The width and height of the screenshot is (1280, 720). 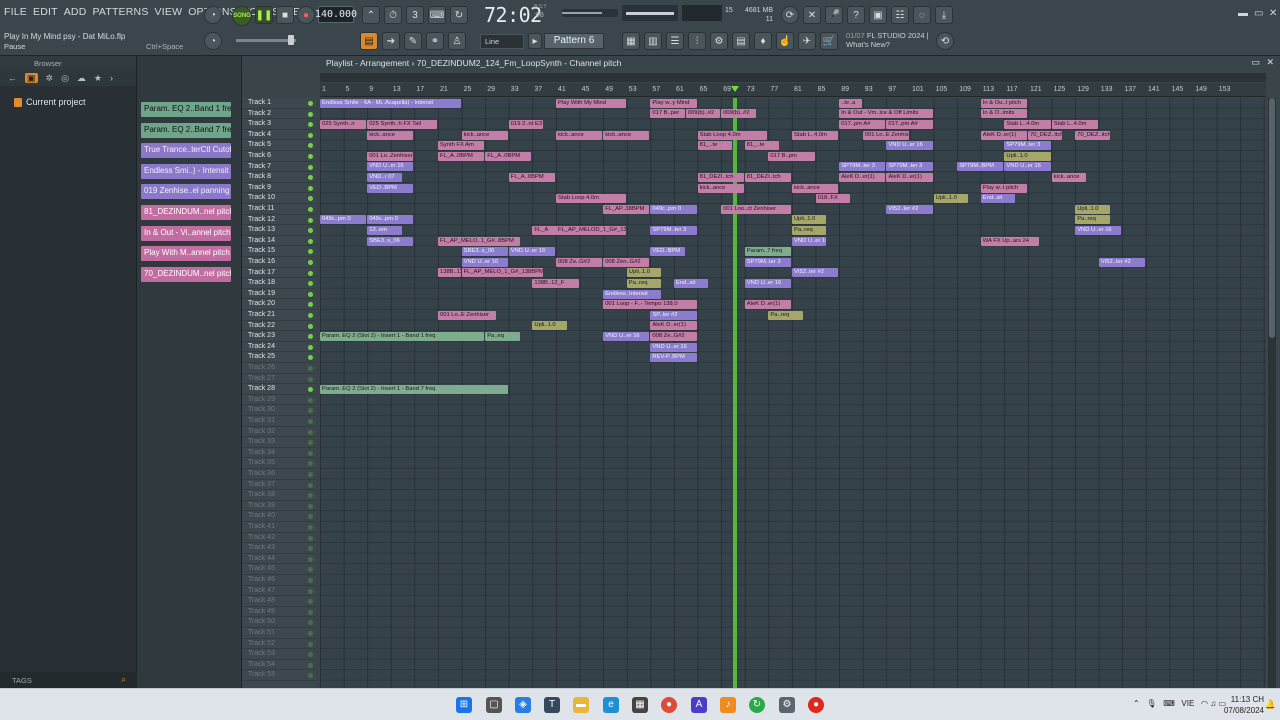 What do you see at coordinates (785, 41) in the screenshot?
I see `touch-keyboard-icon: ☝` at bounding box center [785, 41].